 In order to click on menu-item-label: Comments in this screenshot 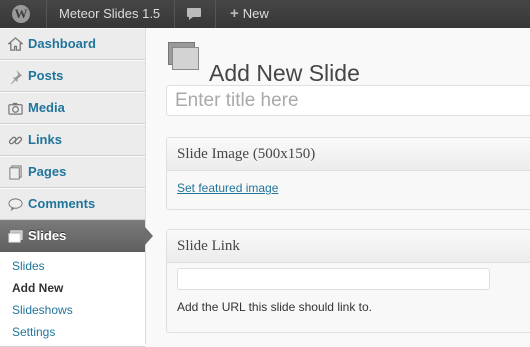, I will do `click(62, 203)`.